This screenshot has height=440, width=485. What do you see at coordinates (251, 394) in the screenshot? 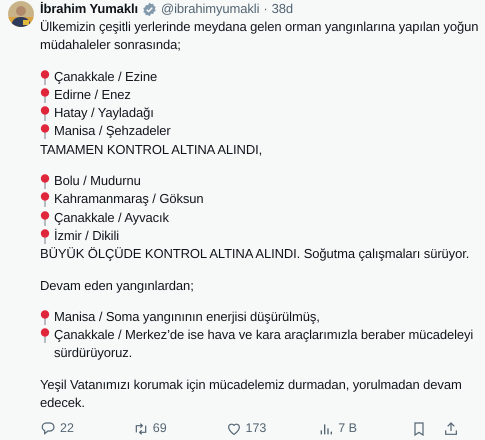
I see `post-text: Yeşil Vatanımızı korumak için mücadelemiz durmadan, yorulmadan devam edecek.` at bounding box center [251, 394].